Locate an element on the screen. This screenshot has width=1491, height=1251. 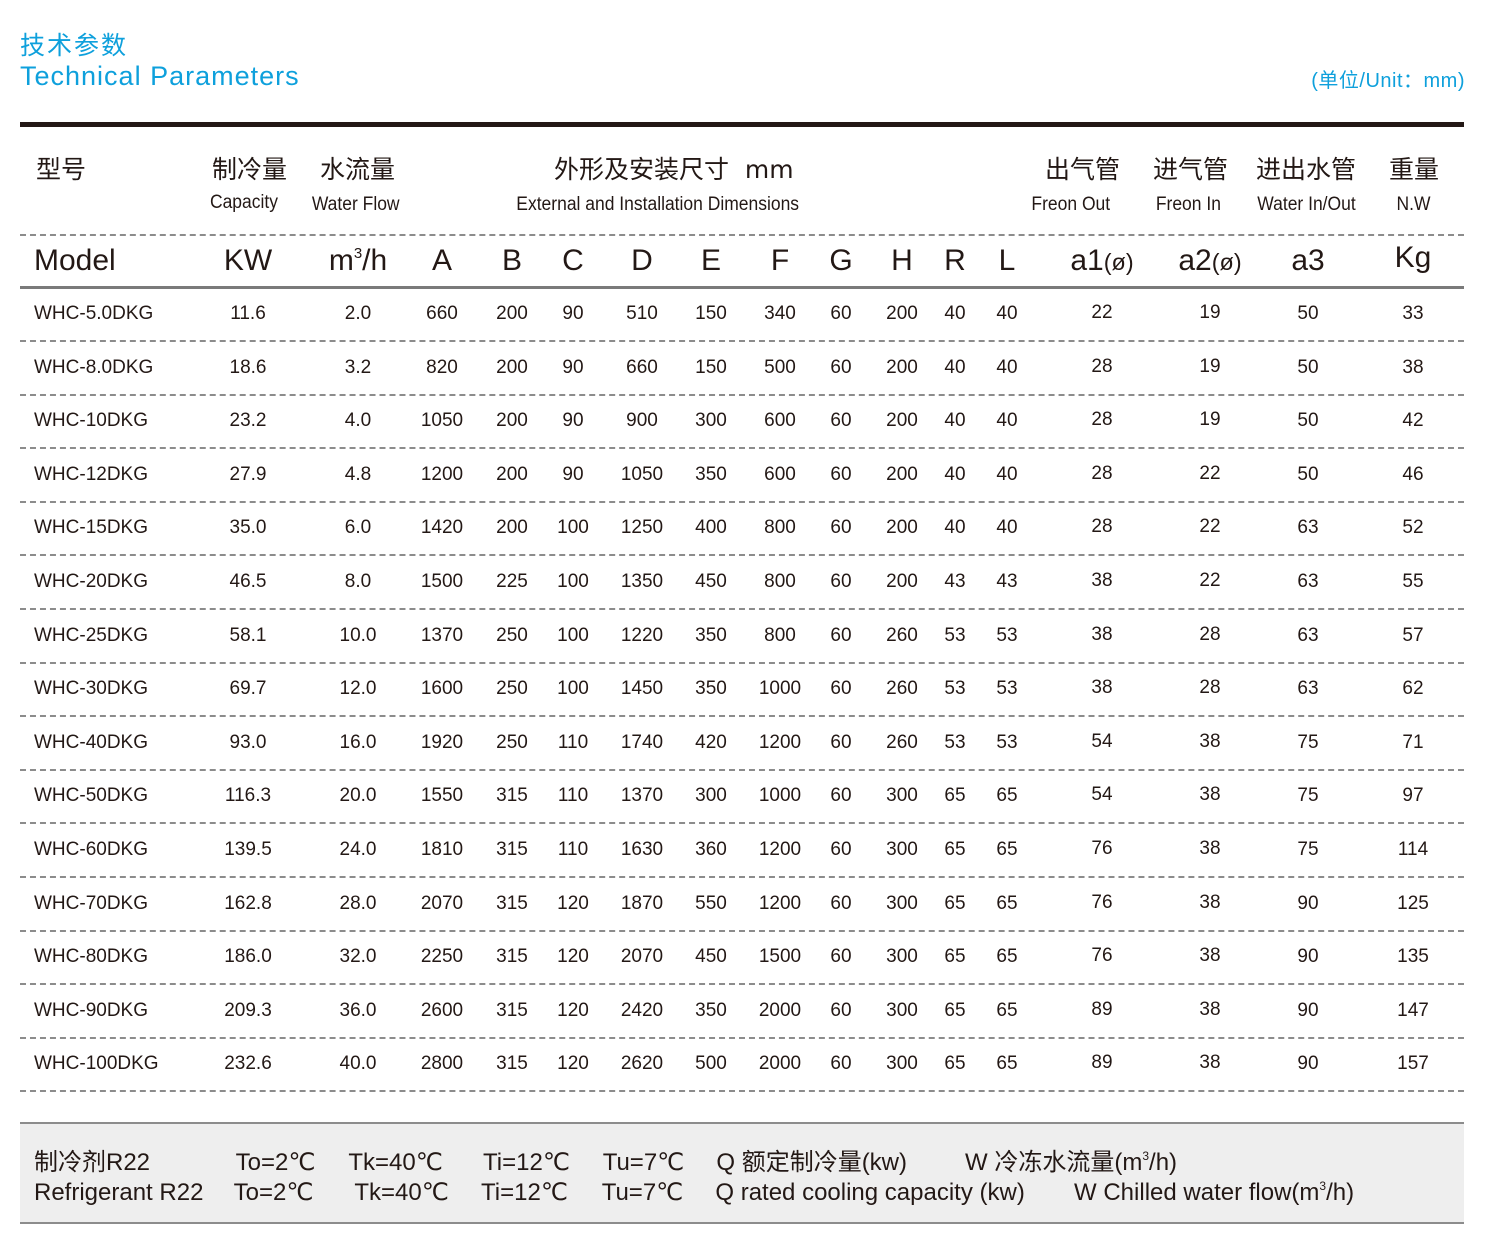
note-ti-cn: Ti=12℃ is located at coordinates (526, 1162).